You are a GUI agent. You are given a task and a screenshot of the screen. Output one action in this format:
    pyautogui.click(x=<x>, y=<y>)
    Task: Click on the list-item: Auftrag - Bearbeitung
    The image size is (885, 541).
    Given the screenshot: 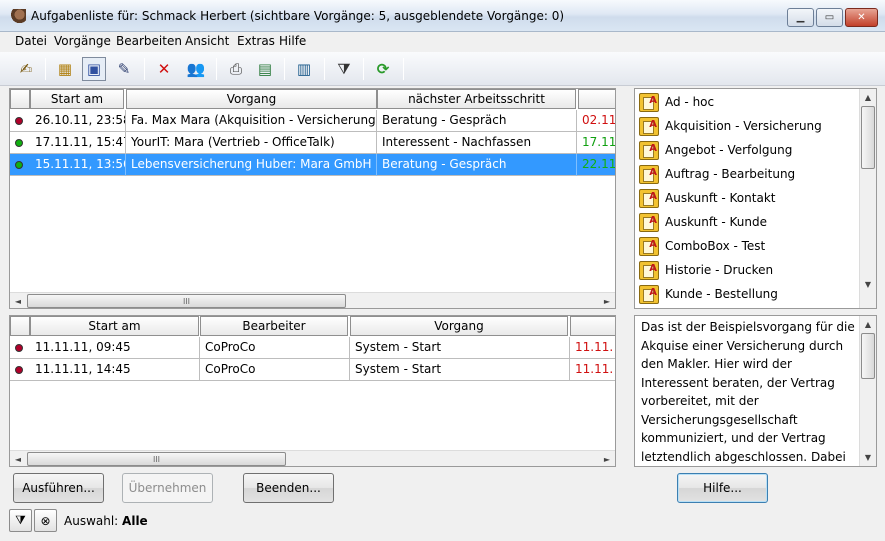 What is the action you would take?
    pyautogui.click(x=717, y=174)
    